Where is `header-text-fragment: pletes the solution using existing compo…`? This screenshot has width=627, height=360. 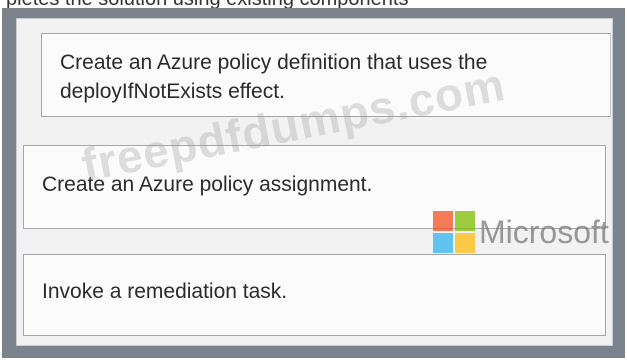 header-text-fragment: pletes the solution using existing compo… is located at coordinates (313, 4).